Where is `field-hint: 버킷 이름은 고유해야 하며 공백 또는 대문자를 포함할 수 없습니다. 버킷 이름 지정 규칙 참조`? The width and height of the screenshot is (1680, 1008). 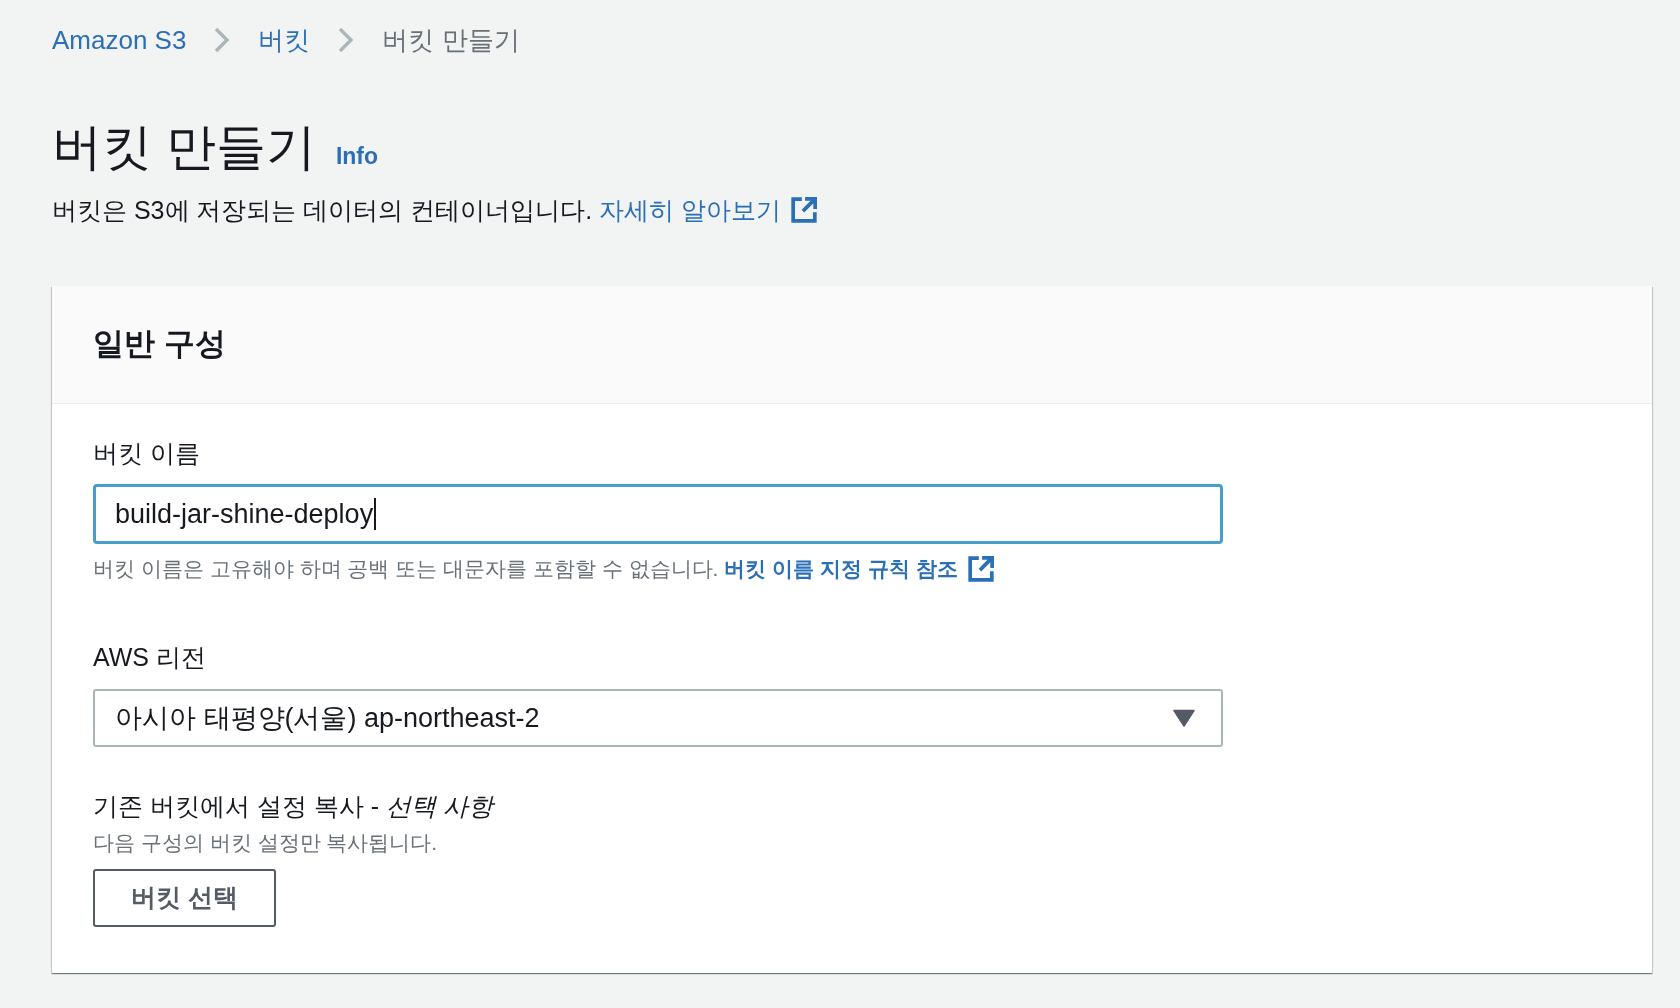 field-hint: 버킷 이름은 고유해야 하며 공백 또는 대문자를 포함할 수 없습니다. 버킷 이름 지정 규칙 참조 is located at coordinates (852, 569).